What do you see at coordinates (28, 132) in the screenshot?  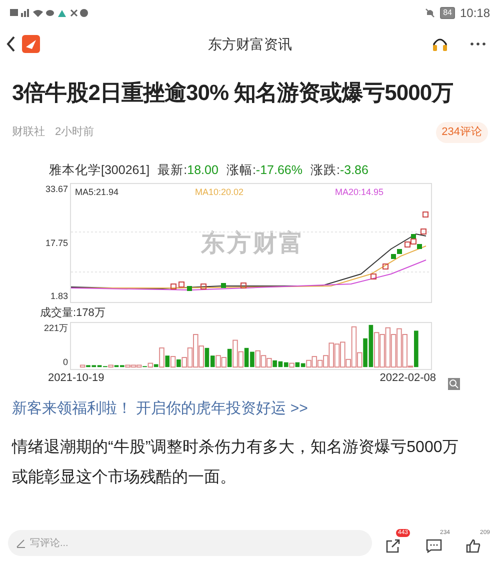 I see `article-source: 财联社` at bounding box center [28, 132].